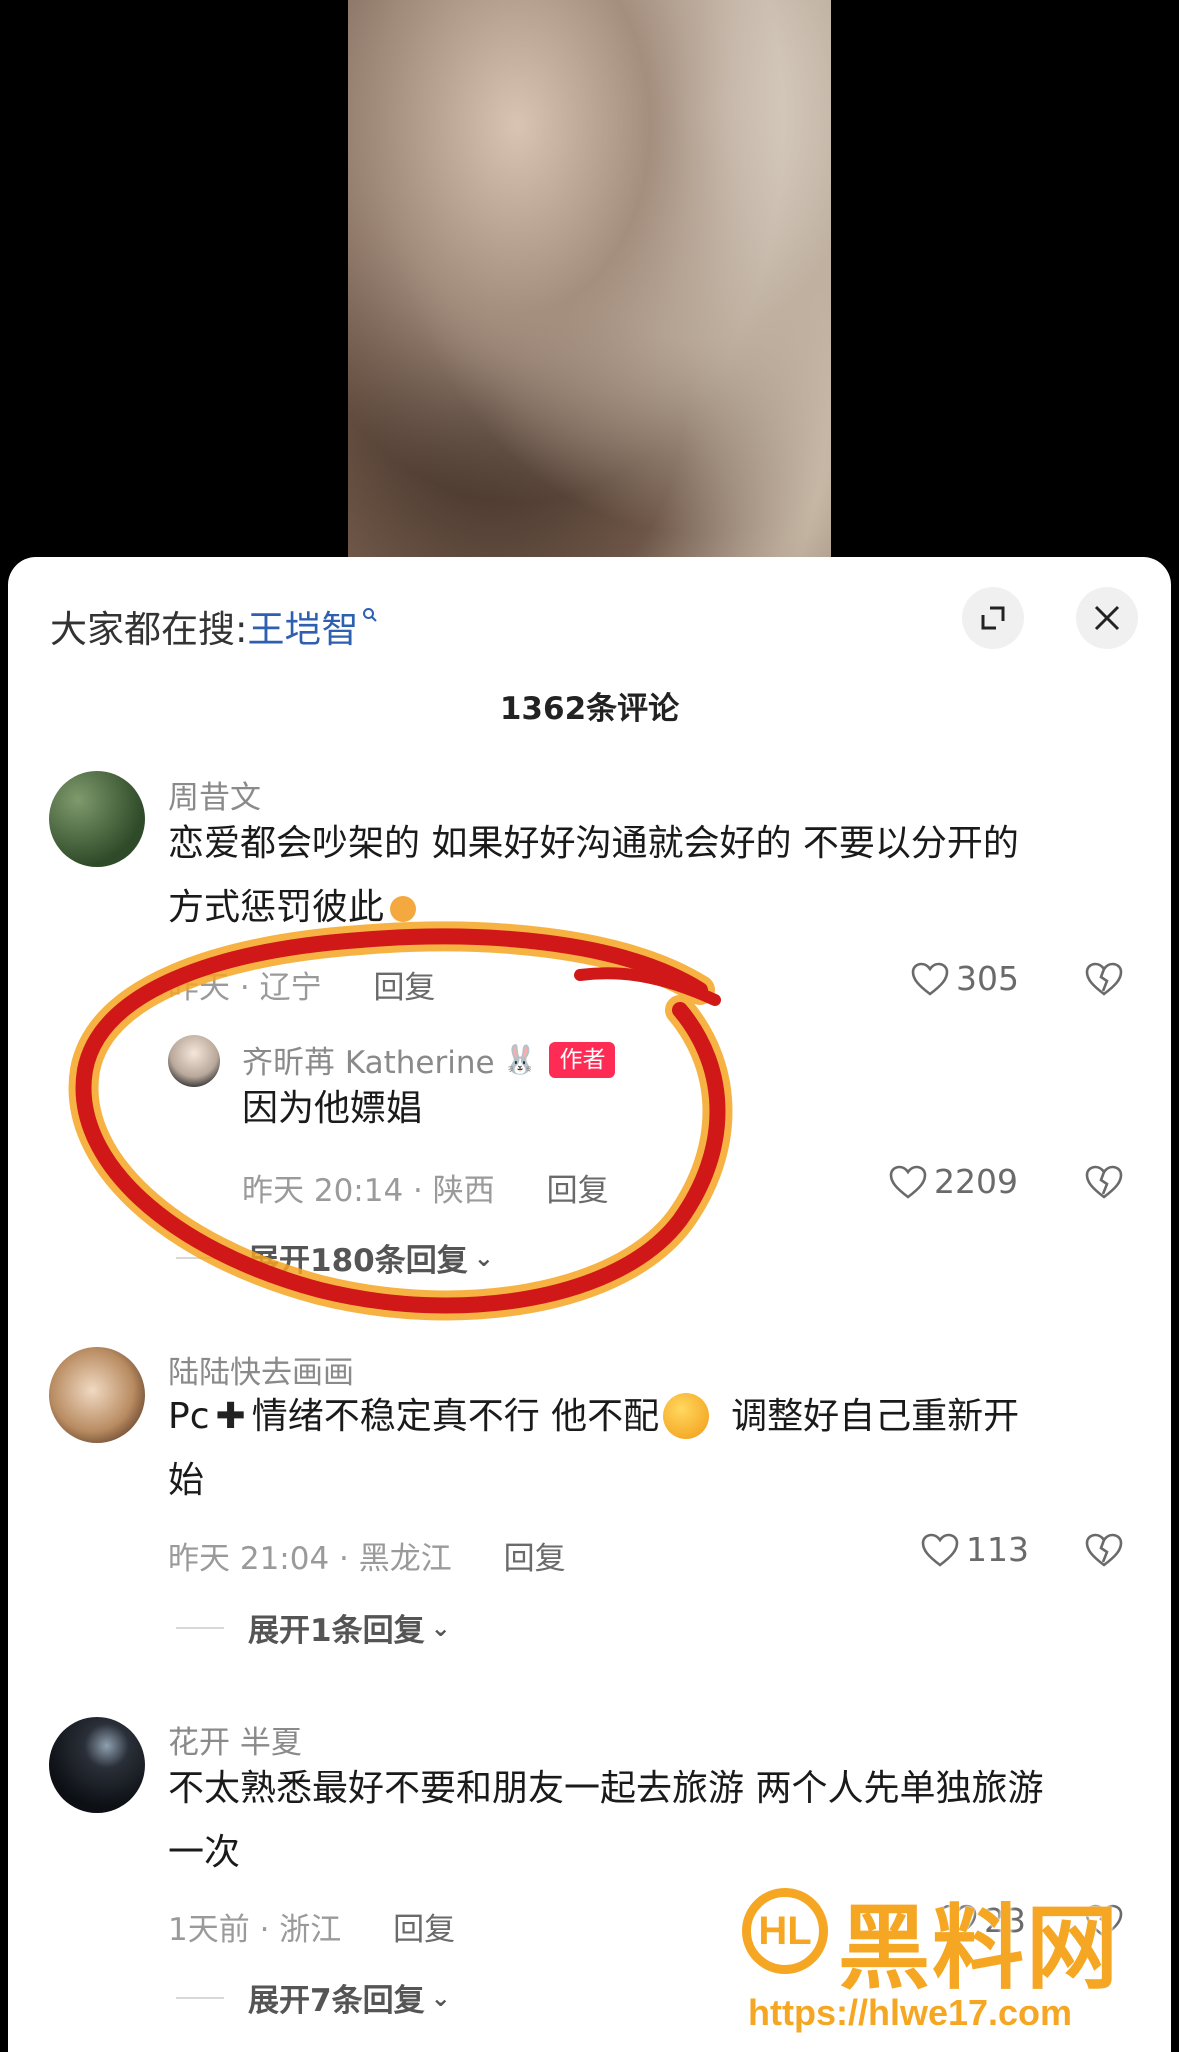  Describe the element at coordinates (429, 1059) in the screenshot. I see `reply-username: 齐昕苒 Katherine 🐰 作者` at that location.